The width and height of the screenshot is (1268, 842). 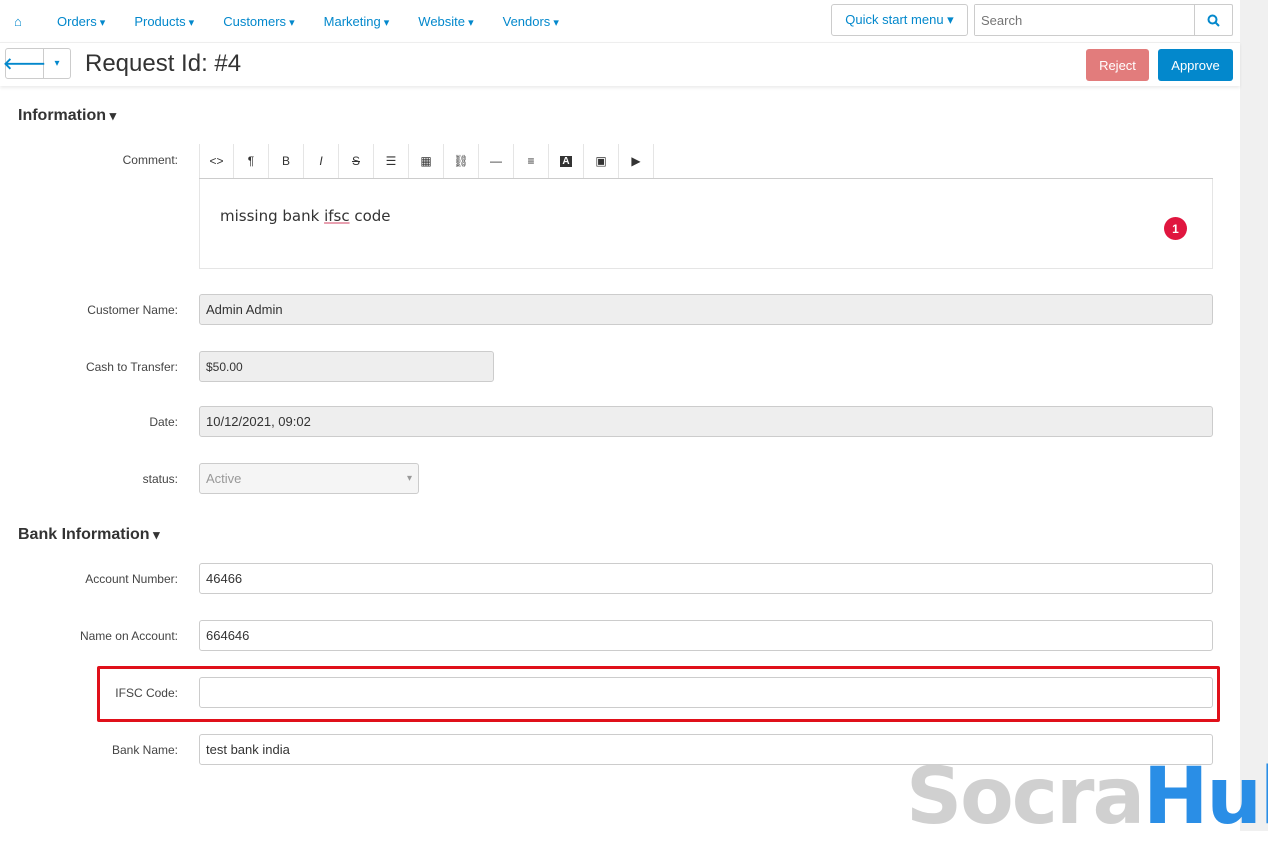 What do you see at coordinates (132, 310) in the screenshot?
I see `customer-name-label: Customer Name:` at bounding box center [132, 310].